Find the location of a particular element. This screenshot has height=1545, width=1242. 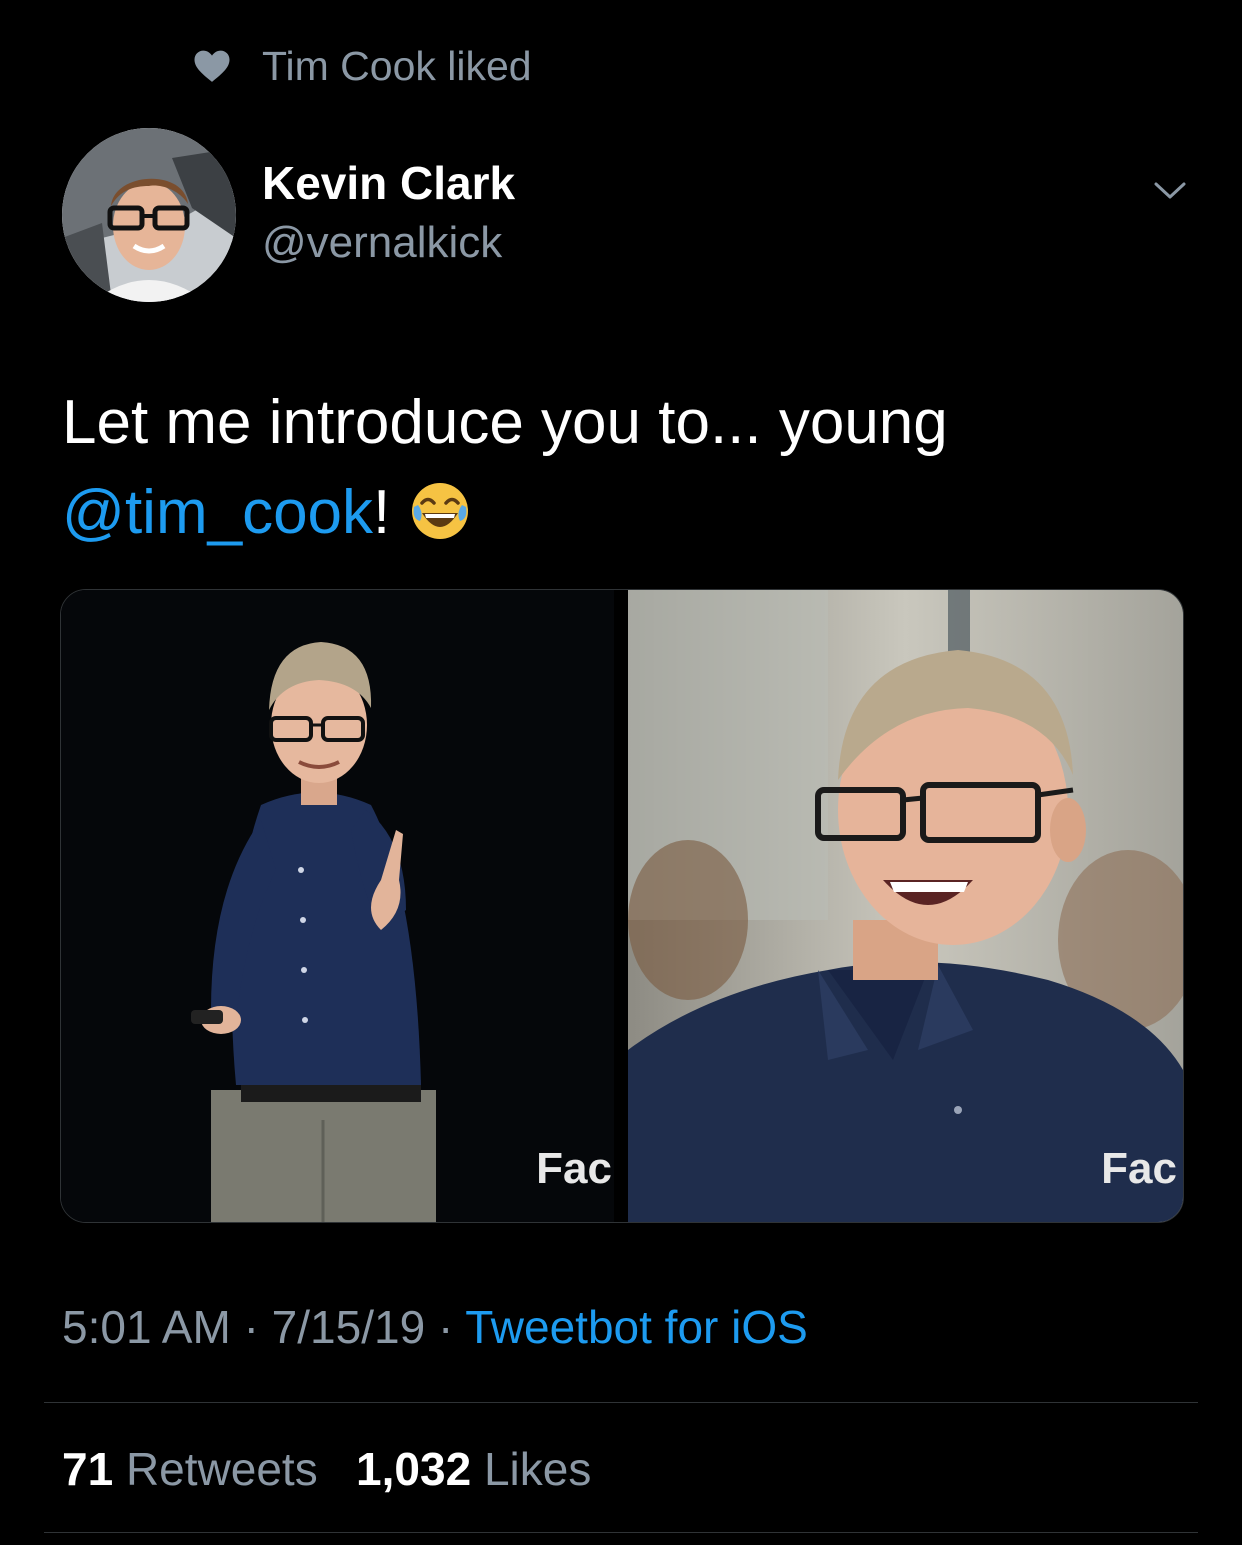

likes-label: Likes is located at coordinates (537, 1469).